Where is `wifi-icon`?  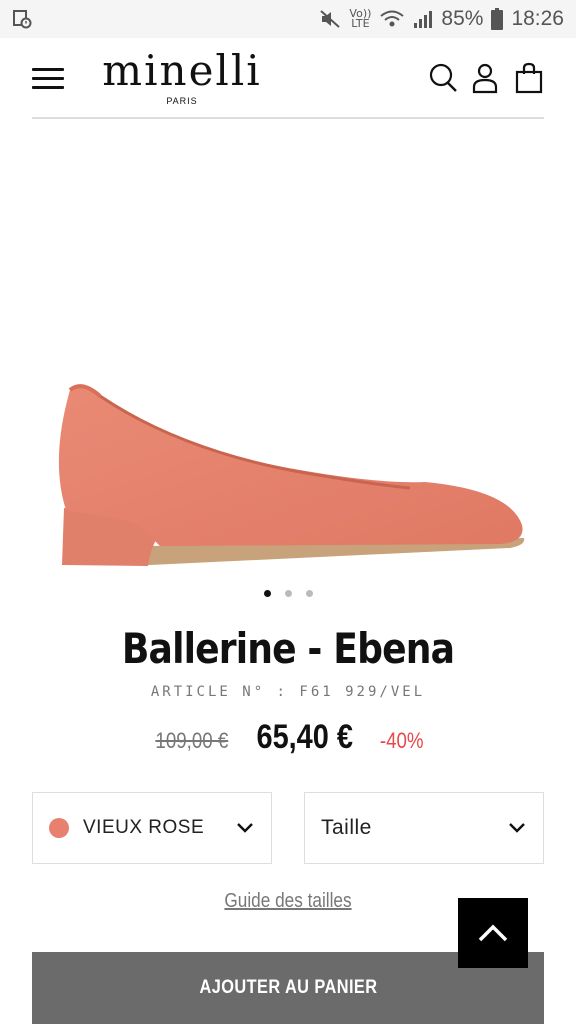 wifi-icon is located at coordinates (392, 18).